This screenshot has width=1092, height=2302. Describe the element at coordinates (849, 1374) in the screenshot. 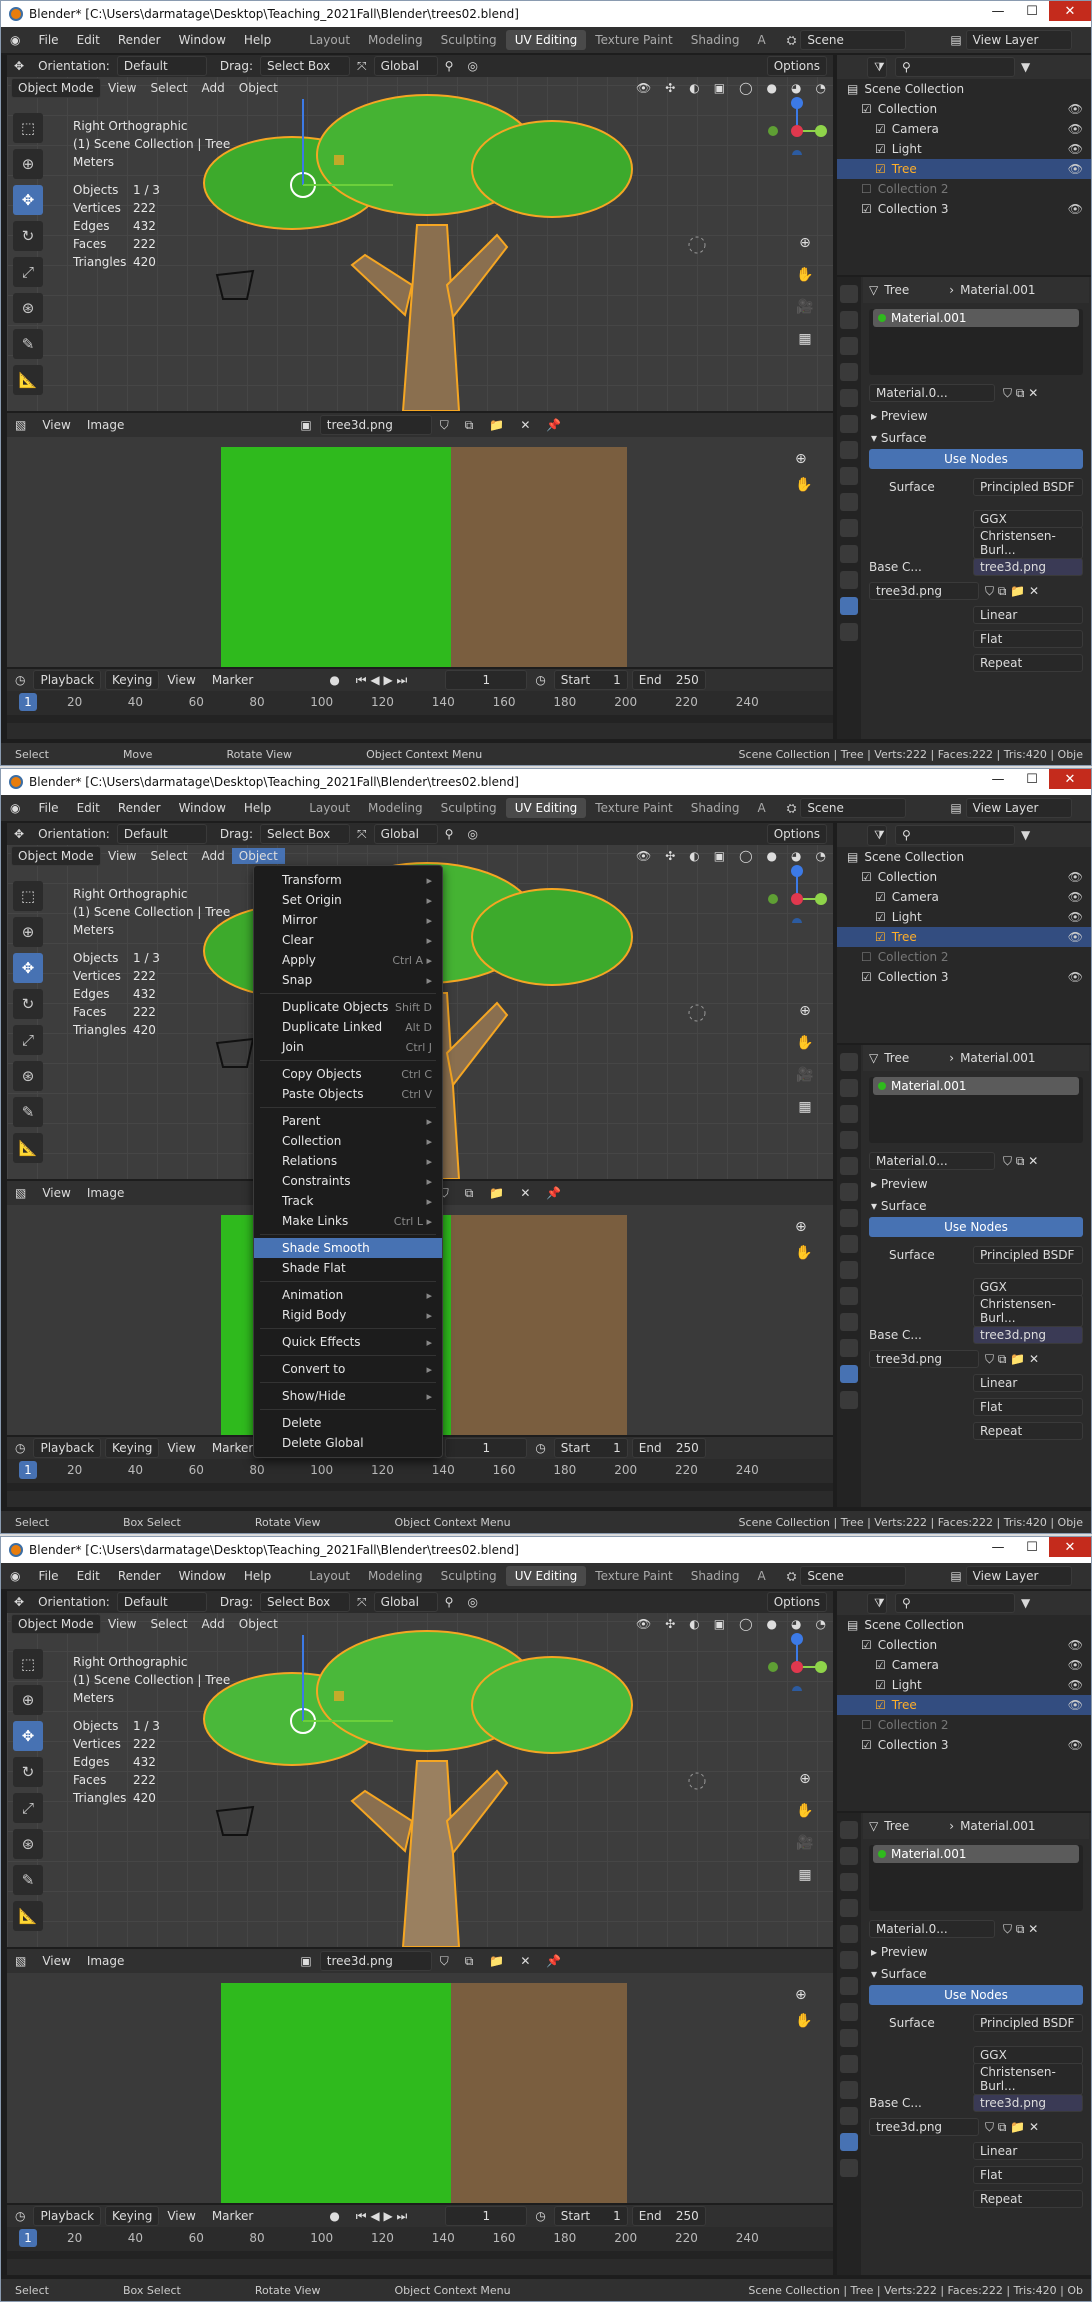

I see `material-tab-icon` at that location.